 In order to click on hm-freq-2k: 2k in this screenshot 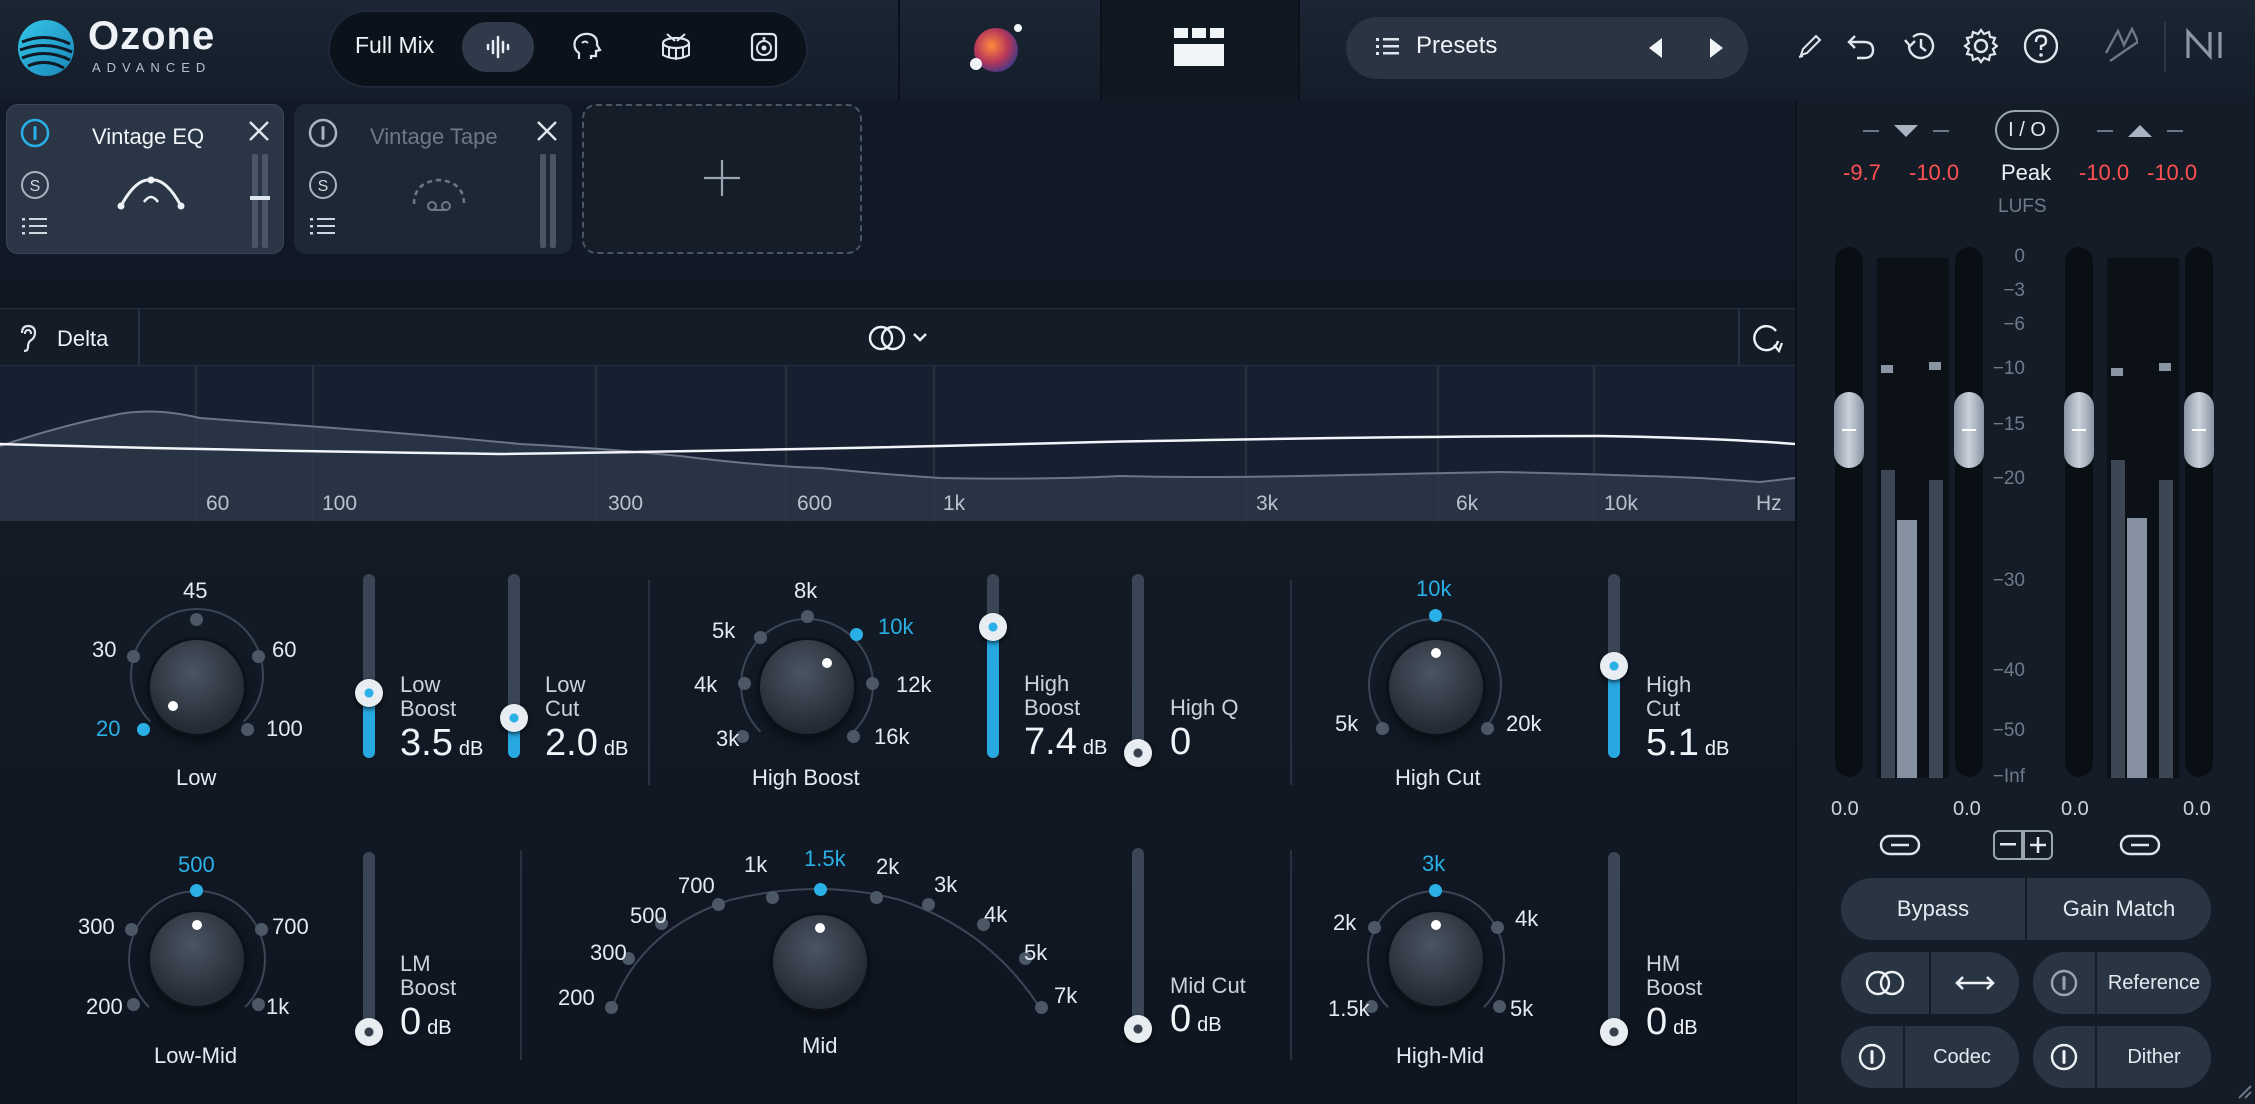, I will do `click(1344, 923)`.